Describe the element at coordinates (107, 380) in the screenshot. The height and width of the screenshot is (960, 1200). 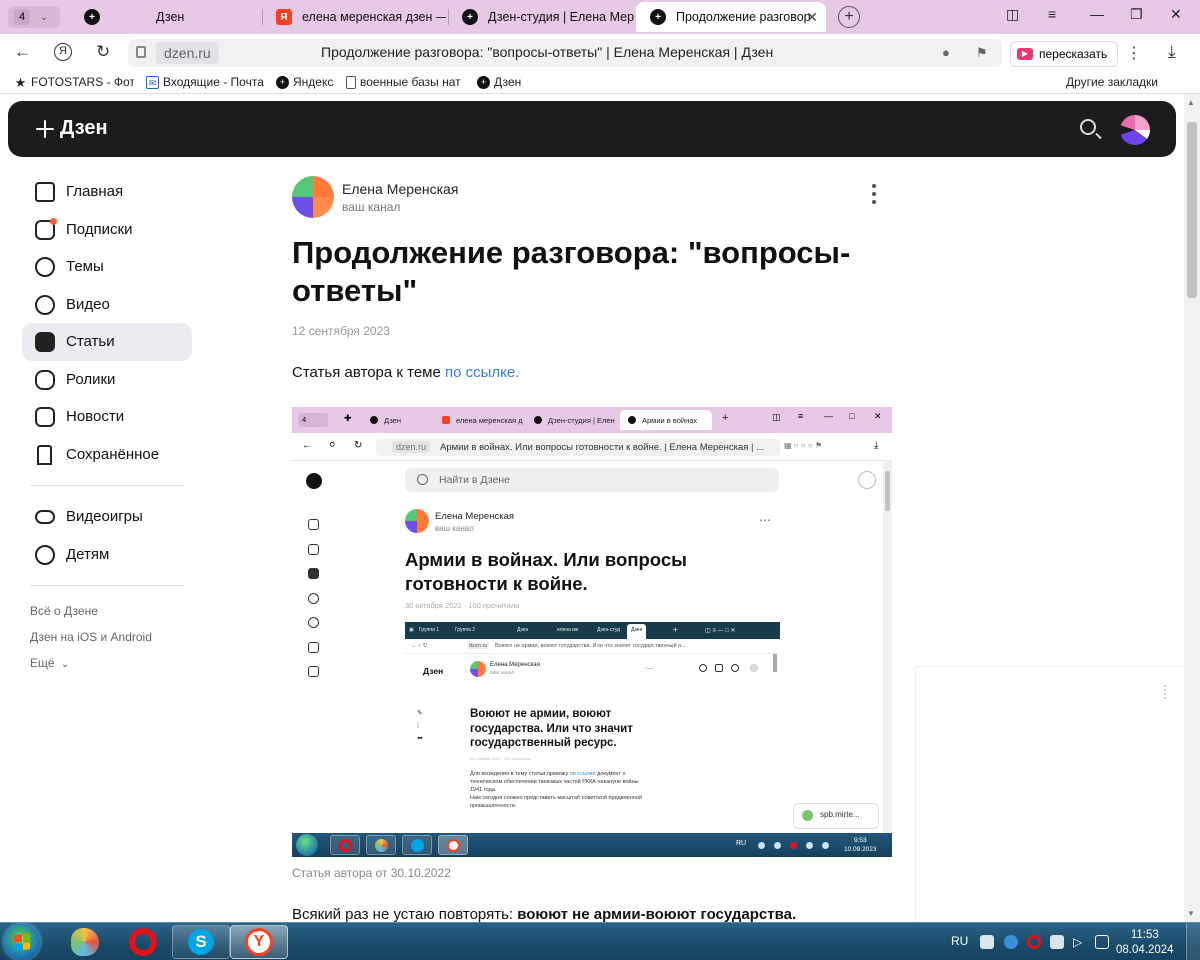
I see `sidebar-item-clips: Ролики` at that location.